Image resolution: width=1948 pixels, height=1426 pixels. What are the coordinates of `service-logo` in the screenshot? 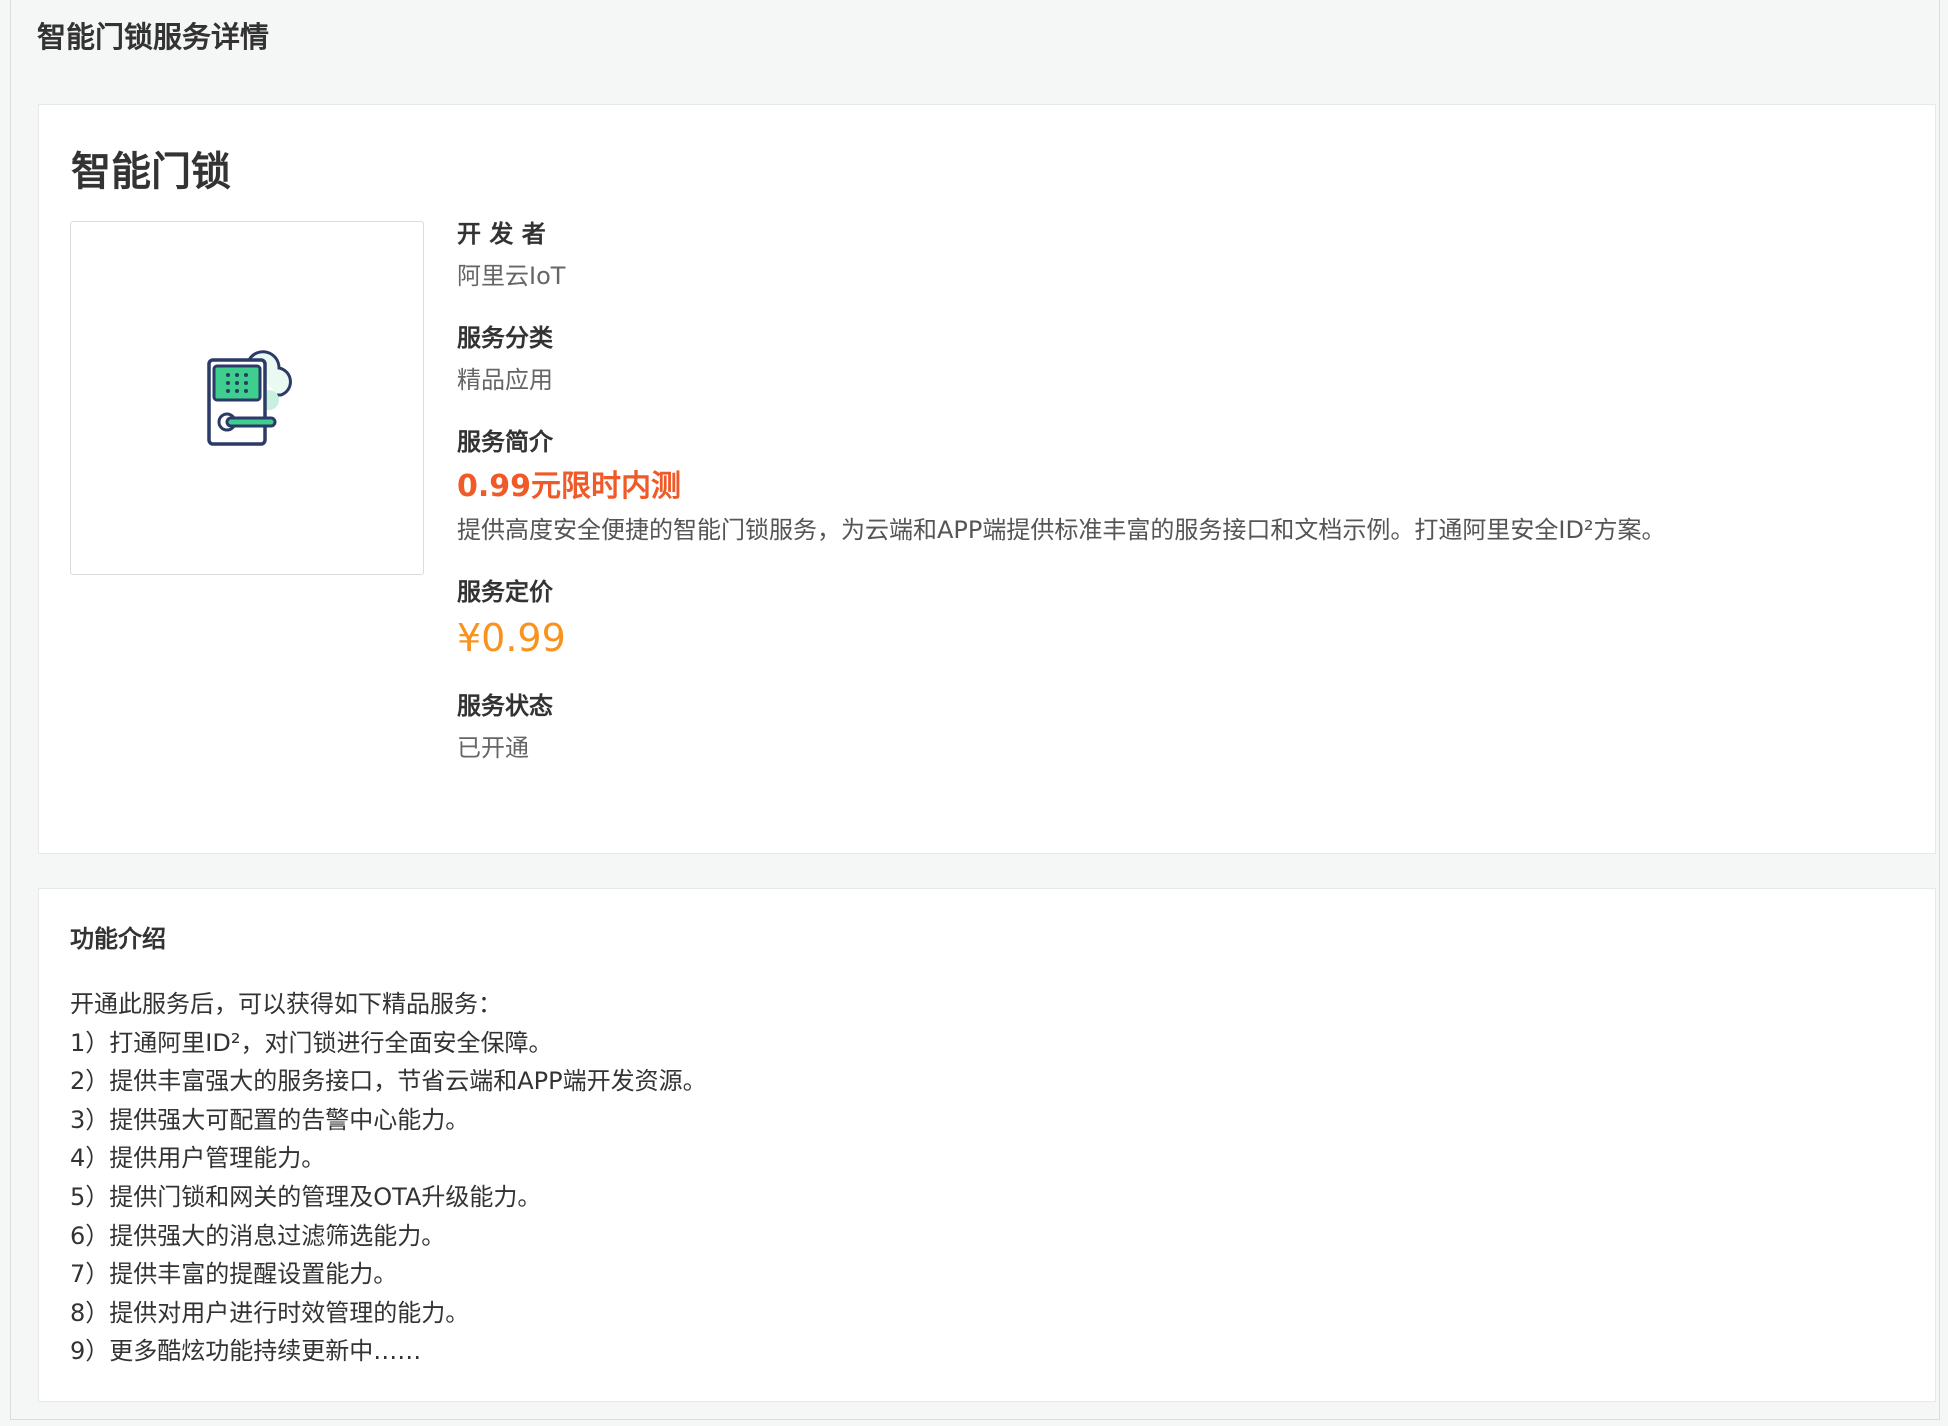 It's located at (247, 398).